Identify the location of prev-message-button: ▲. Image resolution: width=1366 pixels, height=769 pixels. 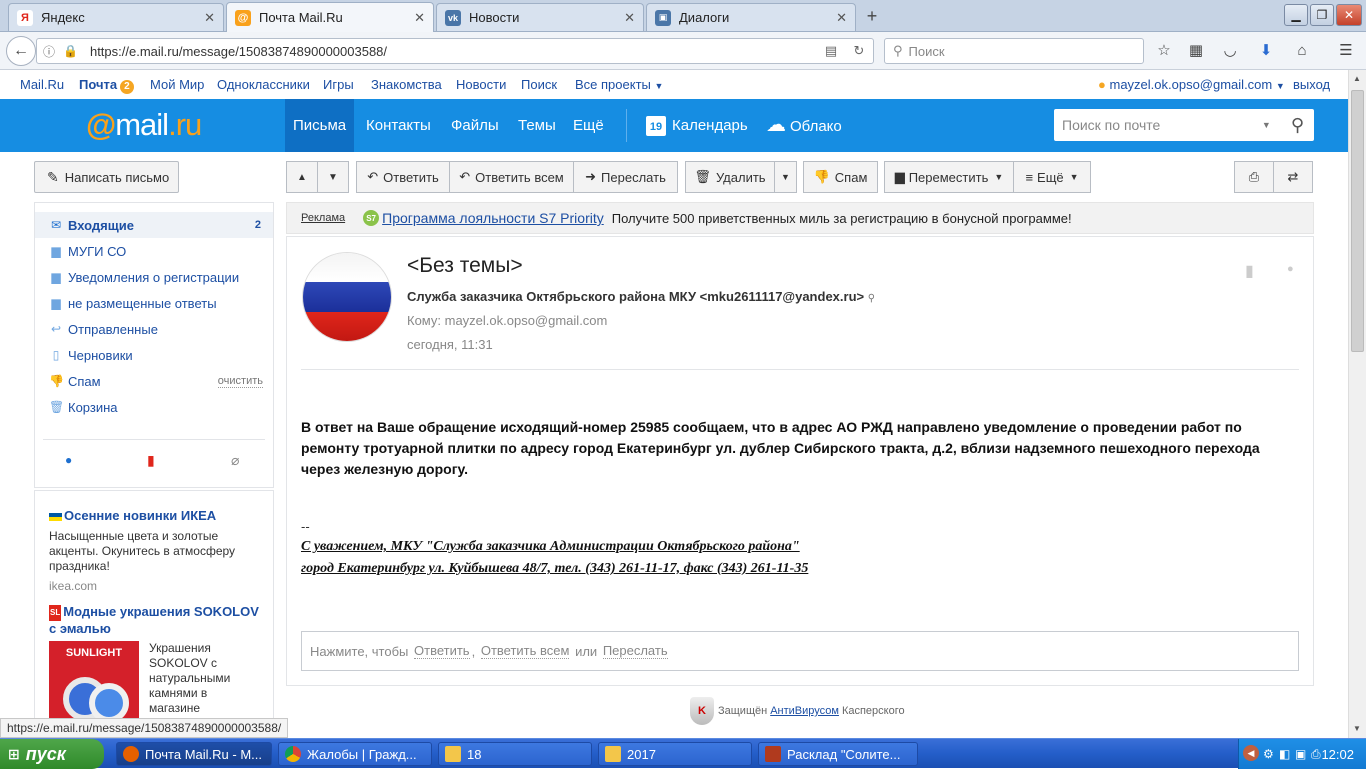
(302, 177).